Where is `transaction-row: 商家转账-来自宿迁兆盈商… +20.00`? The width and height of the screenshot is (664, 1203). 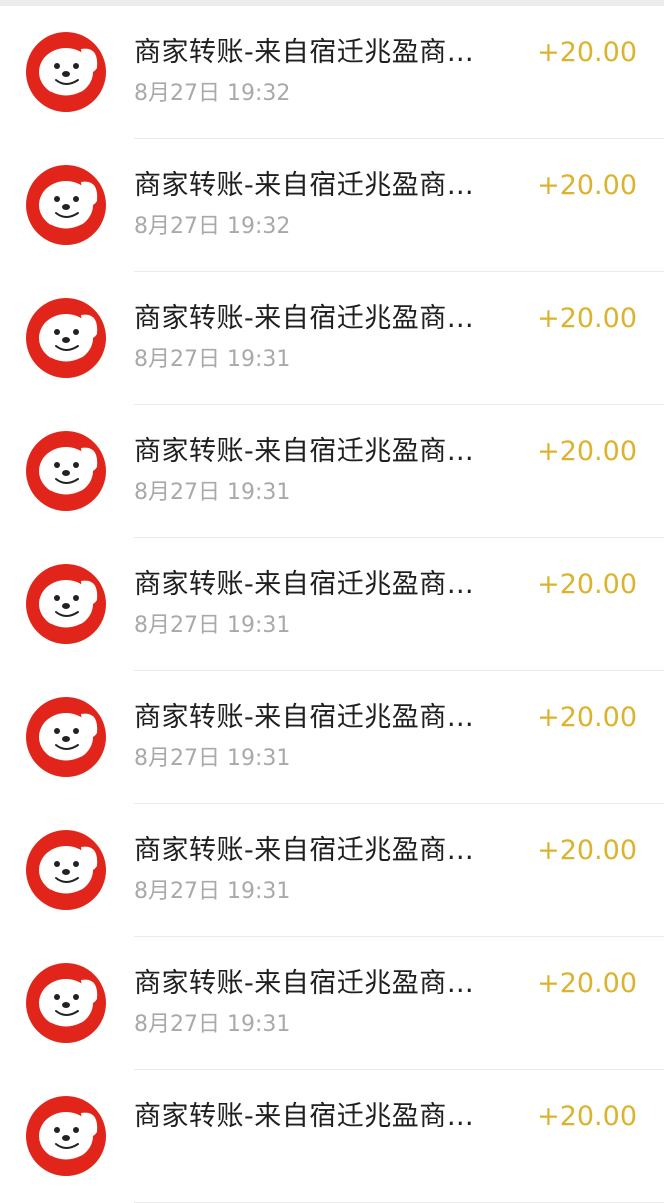
transaction-row: 商家转账-来自宿迁兆盈商… +20.00 is located at coordinates (332, 1136).